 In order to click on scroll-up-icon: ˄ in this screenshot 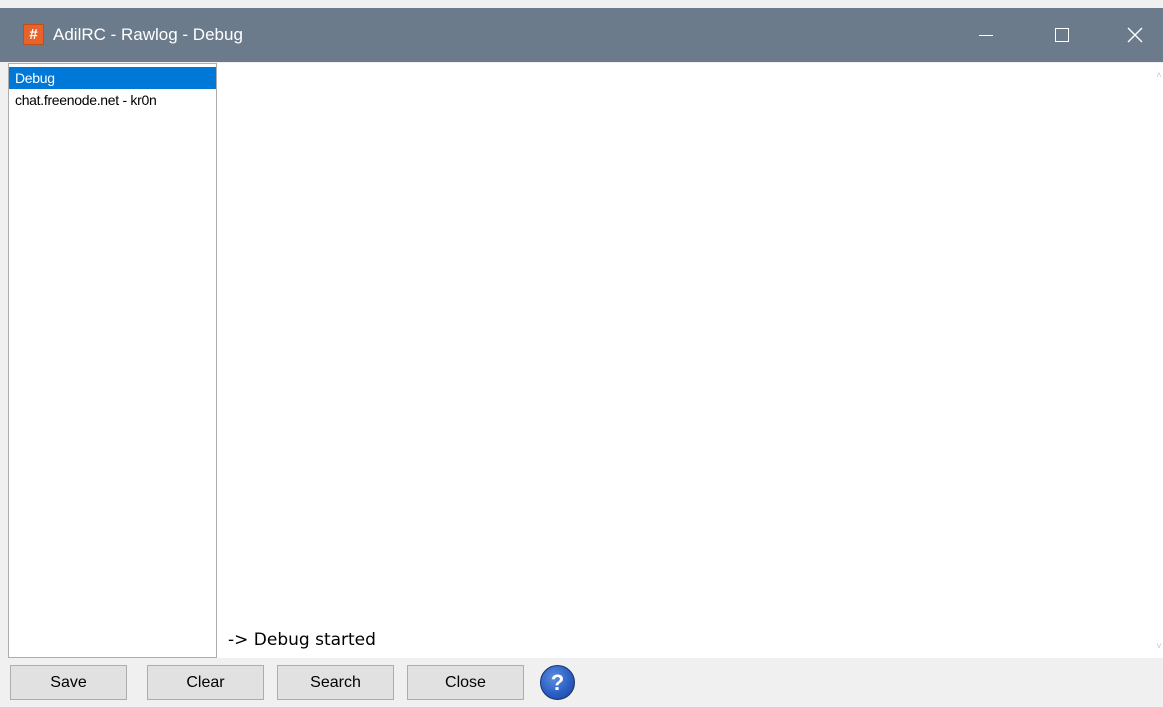, I will do `click(1159, 75)`.